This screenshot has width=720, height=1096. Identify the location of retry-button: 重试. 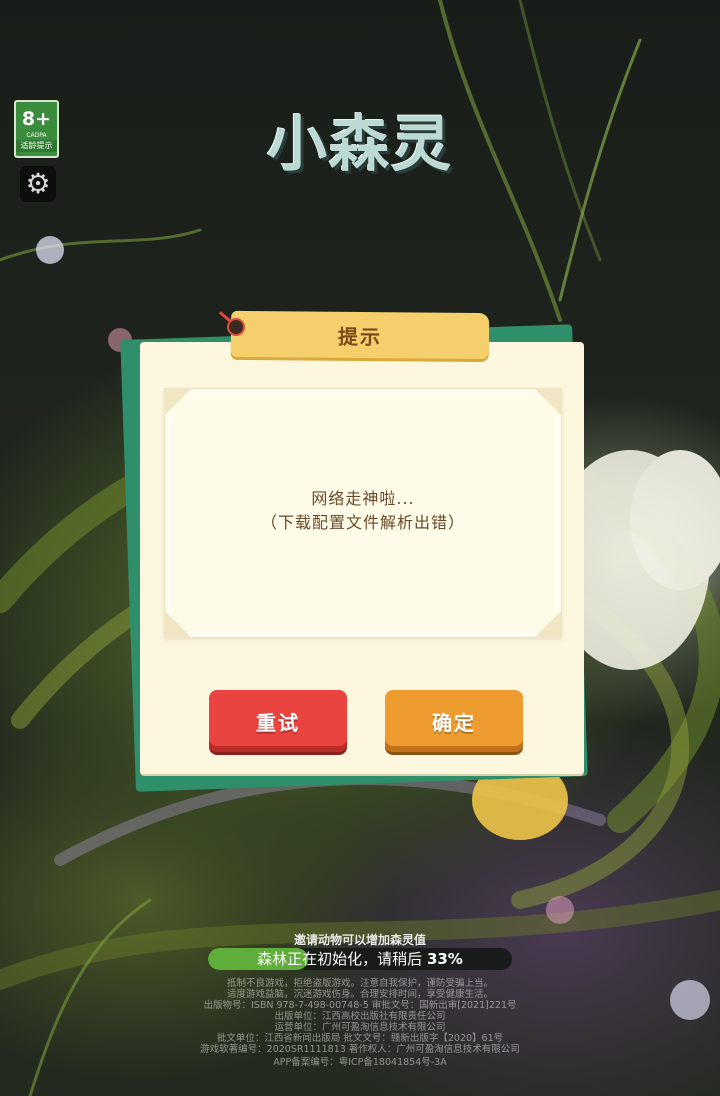
(278, 721).